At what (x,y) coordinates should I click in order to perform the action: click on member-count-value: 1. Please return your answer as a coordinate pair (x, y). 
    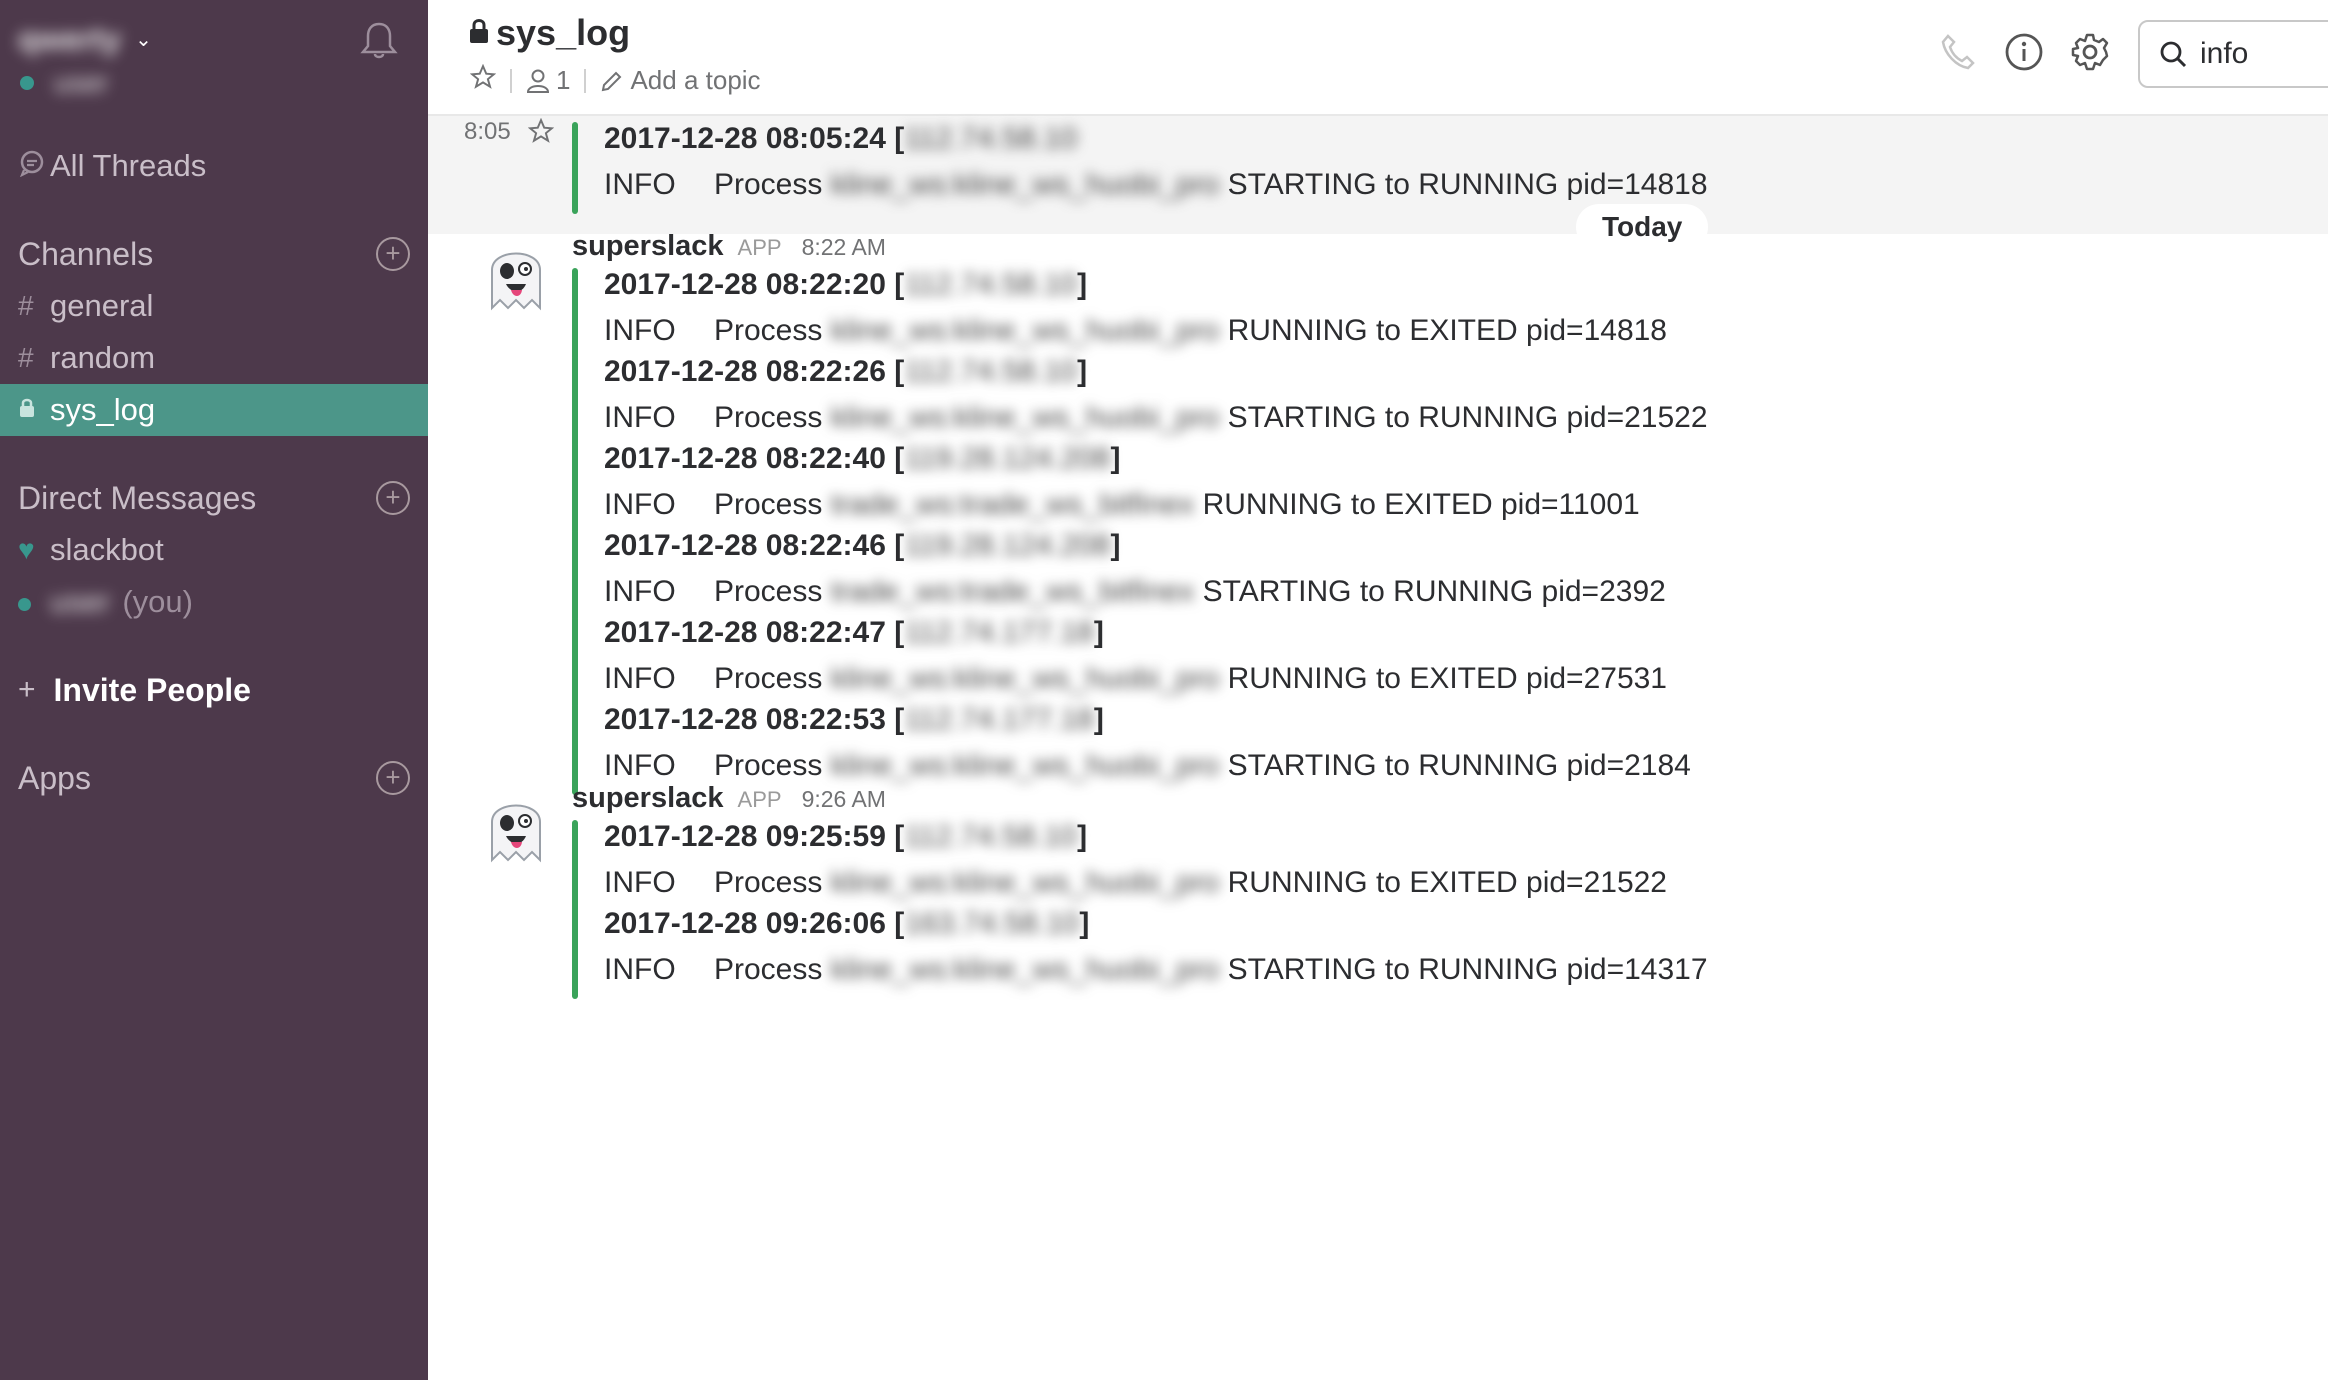
    Looking at the image, I should click on (563, 80).